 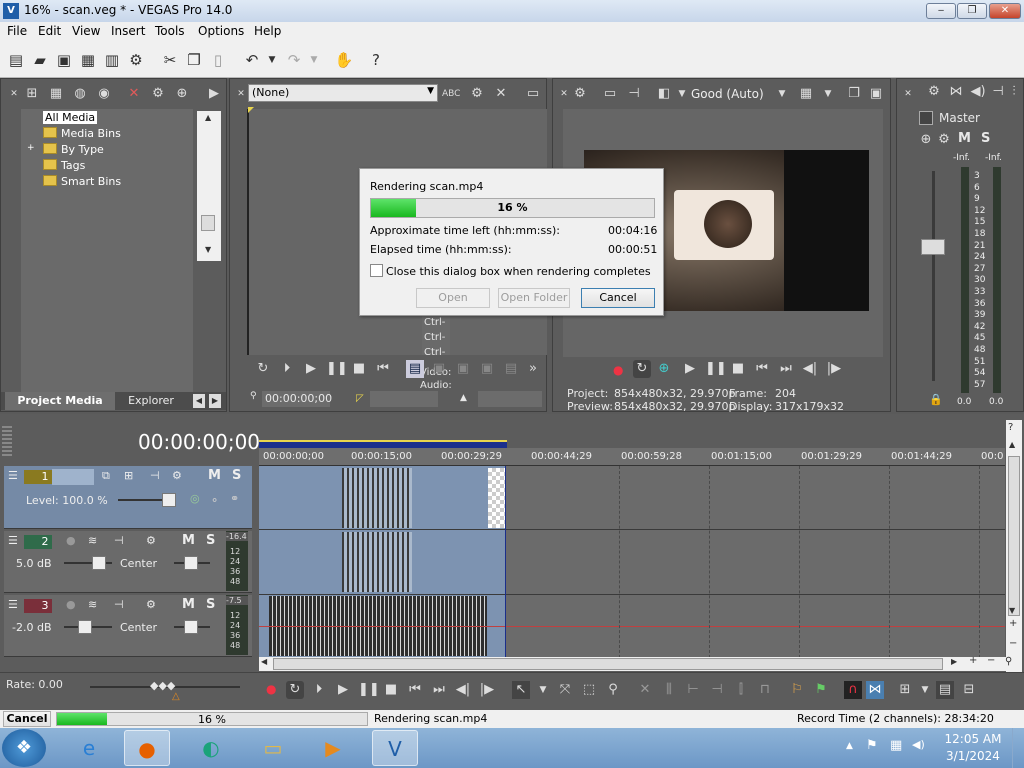 What do you see at coordinates (155, 475) in the screenshot?
I see `compositing-mode-icon: ⊣` at bounding box center [155, 475].